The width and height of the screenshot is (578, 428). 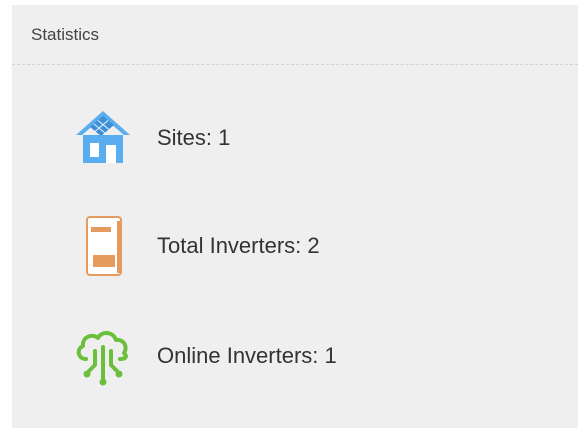 What do you see at coordinates (65, 34) in the screenshot?
I see `panel-title: Statistics` at bounding box center [65, 34].